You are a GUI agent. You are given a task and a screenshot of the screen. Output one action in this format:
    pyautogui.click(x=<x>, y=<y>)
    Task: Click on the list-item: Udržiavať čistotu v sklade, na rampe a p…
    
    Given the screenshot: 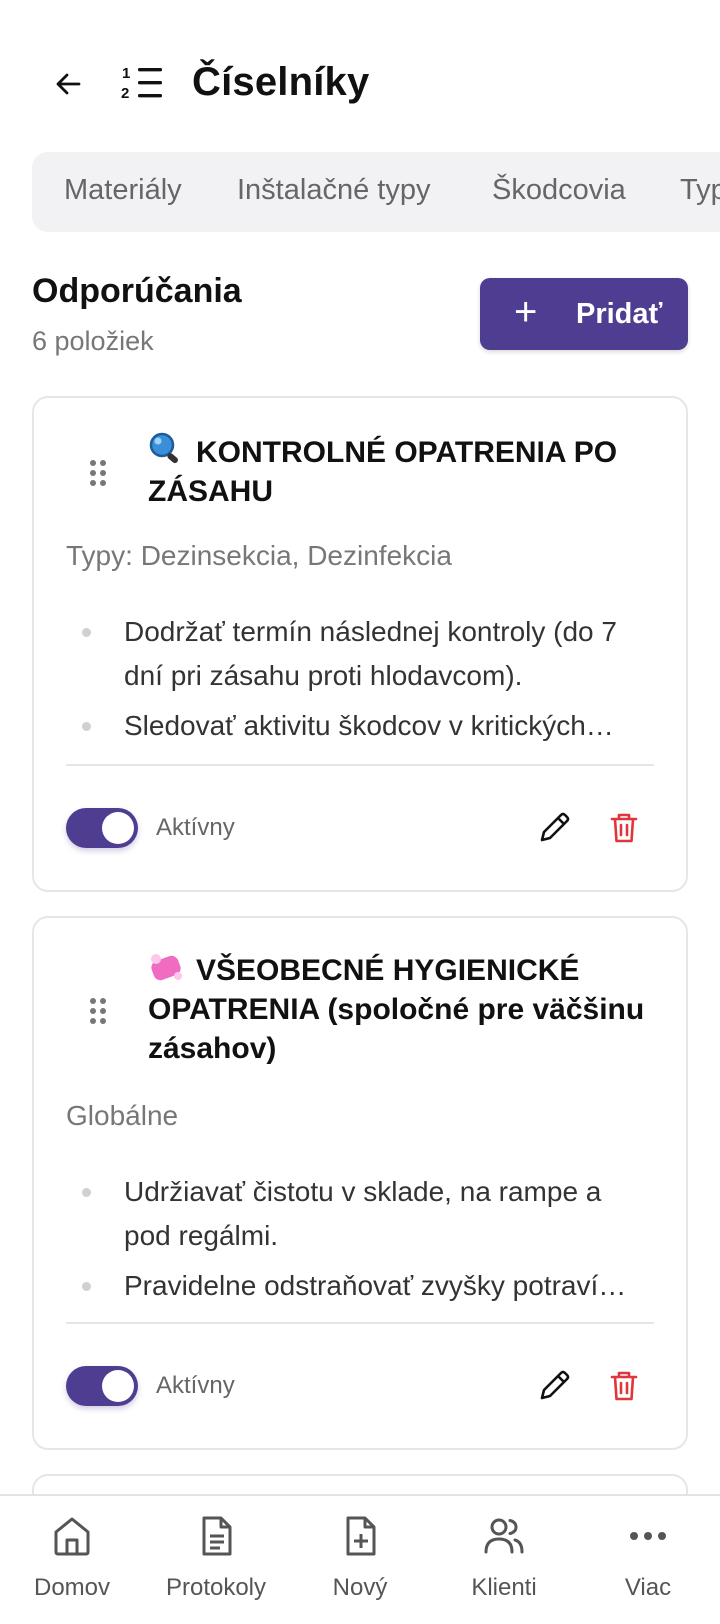 What is the action you would take?
    pyautogui.click(x=360, y=1214)
    